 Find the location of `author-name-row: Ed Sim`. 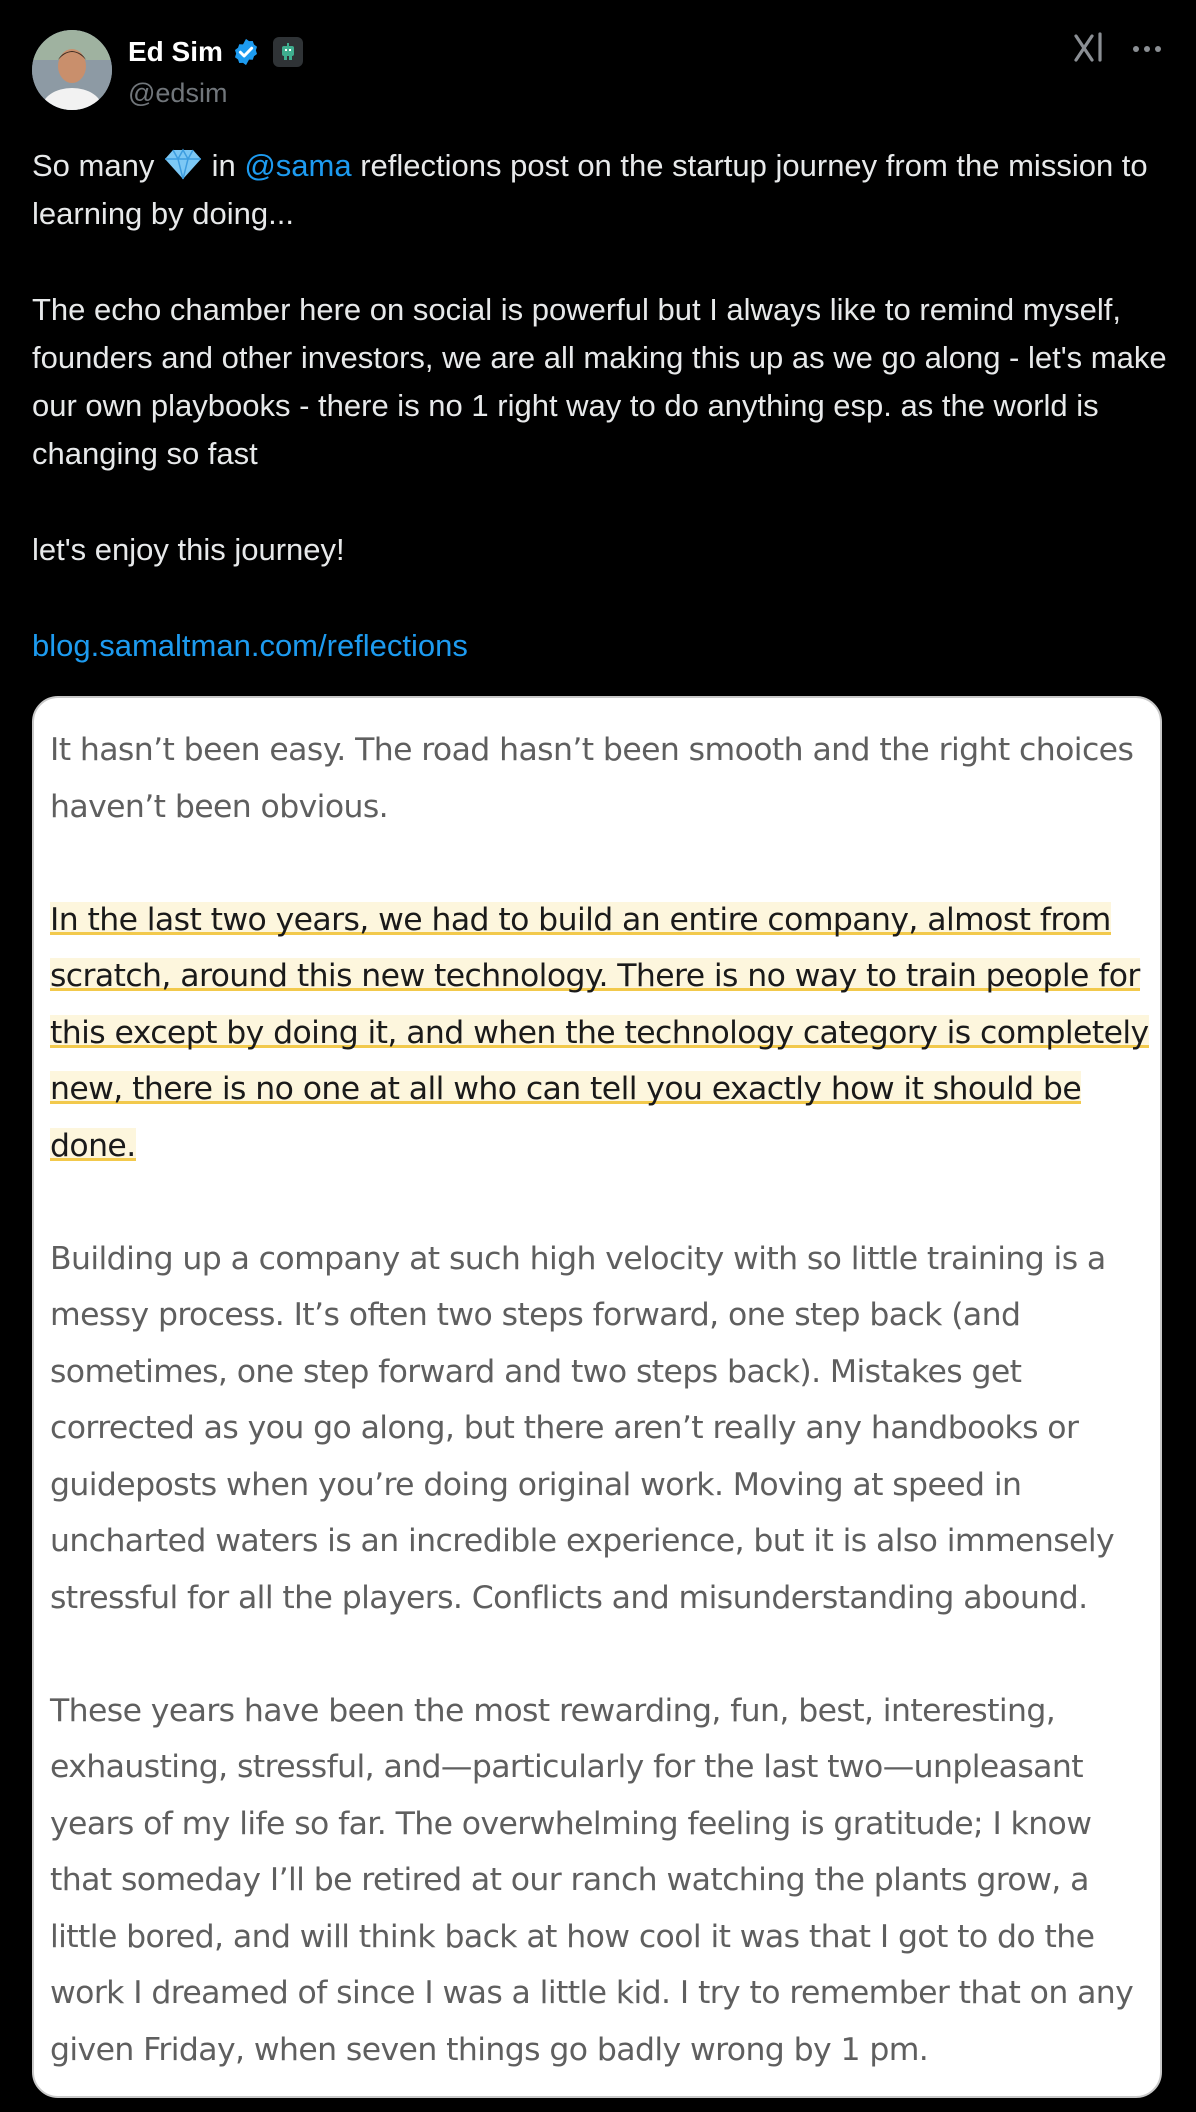

author-name-row: Ed Sim is located at coordinates (215, 52).